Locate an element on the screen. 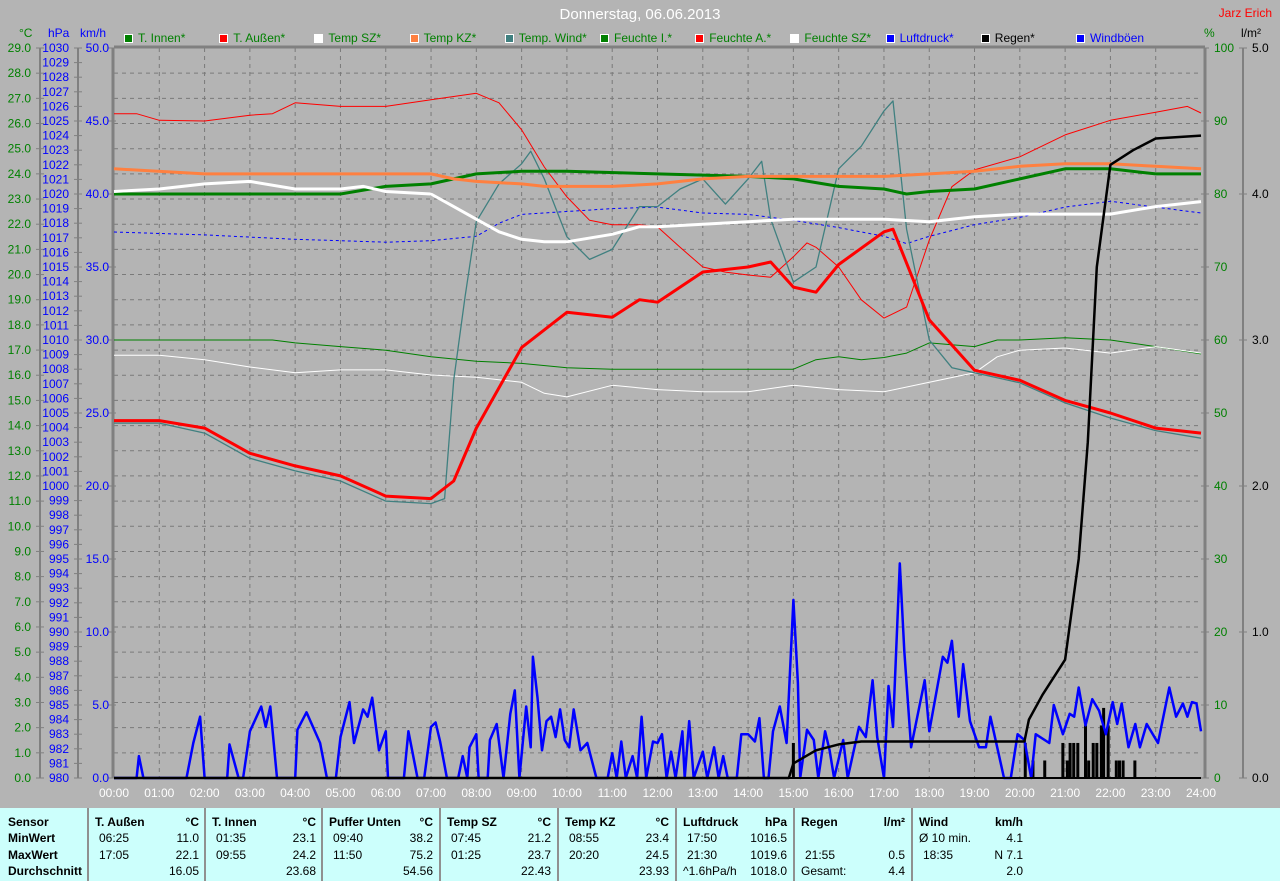  stat-value: 54.56 is located at coordinates (417, 871).